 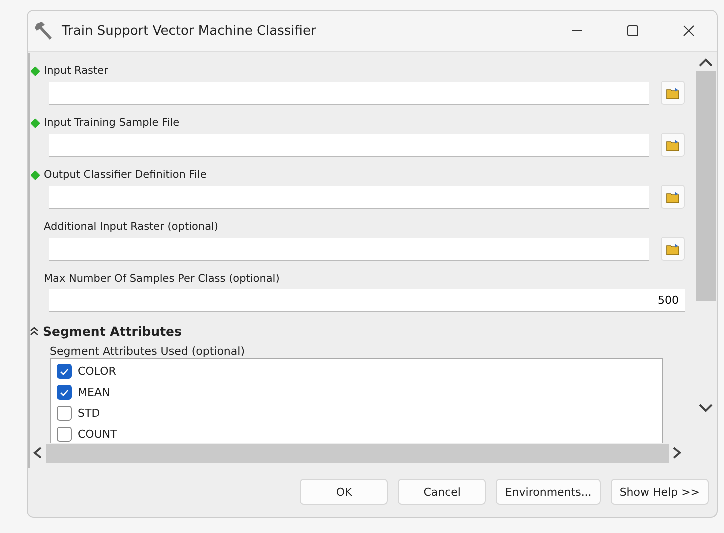 I want to click on maximize-icon, so click(x=633, y=31).